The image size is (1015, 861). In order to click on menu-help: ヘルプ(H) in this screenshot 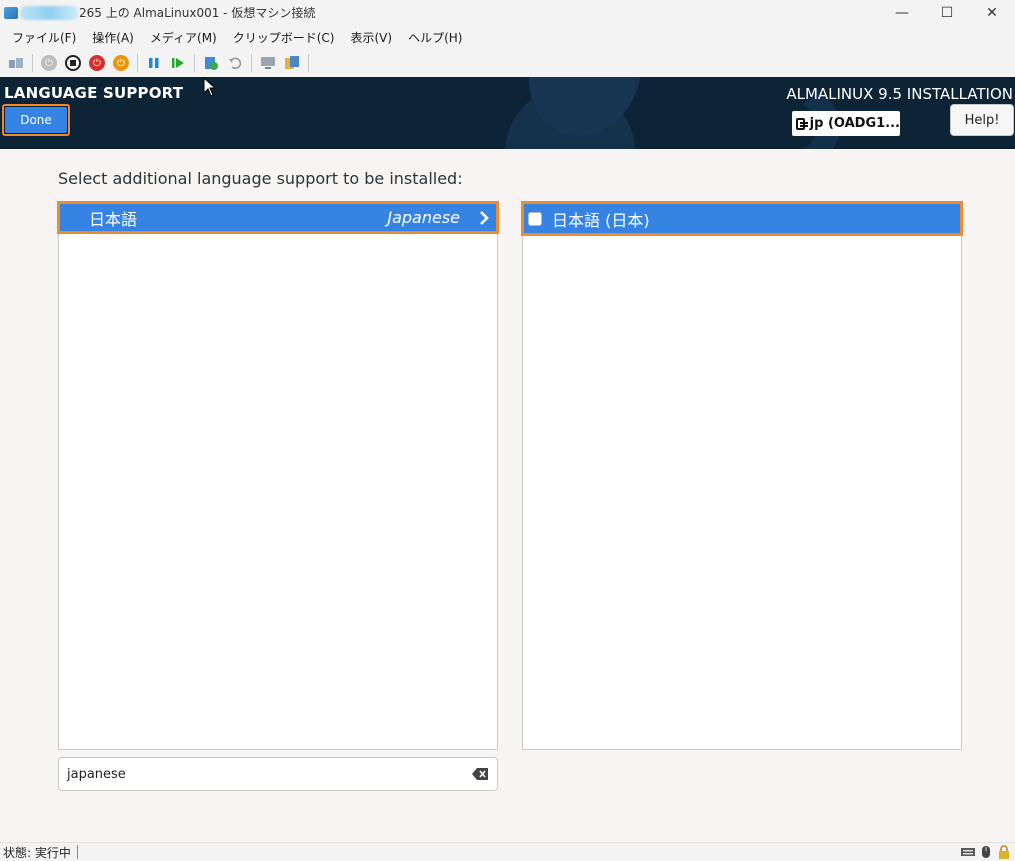, I will do `click(435, 37)`.